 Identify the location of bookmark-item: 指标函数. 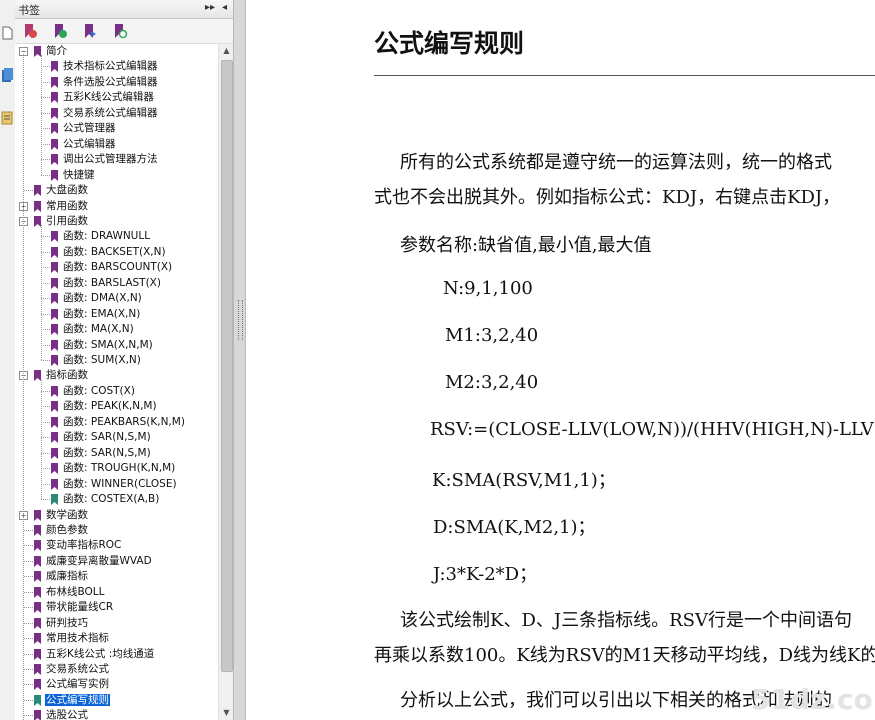
(67, 375).